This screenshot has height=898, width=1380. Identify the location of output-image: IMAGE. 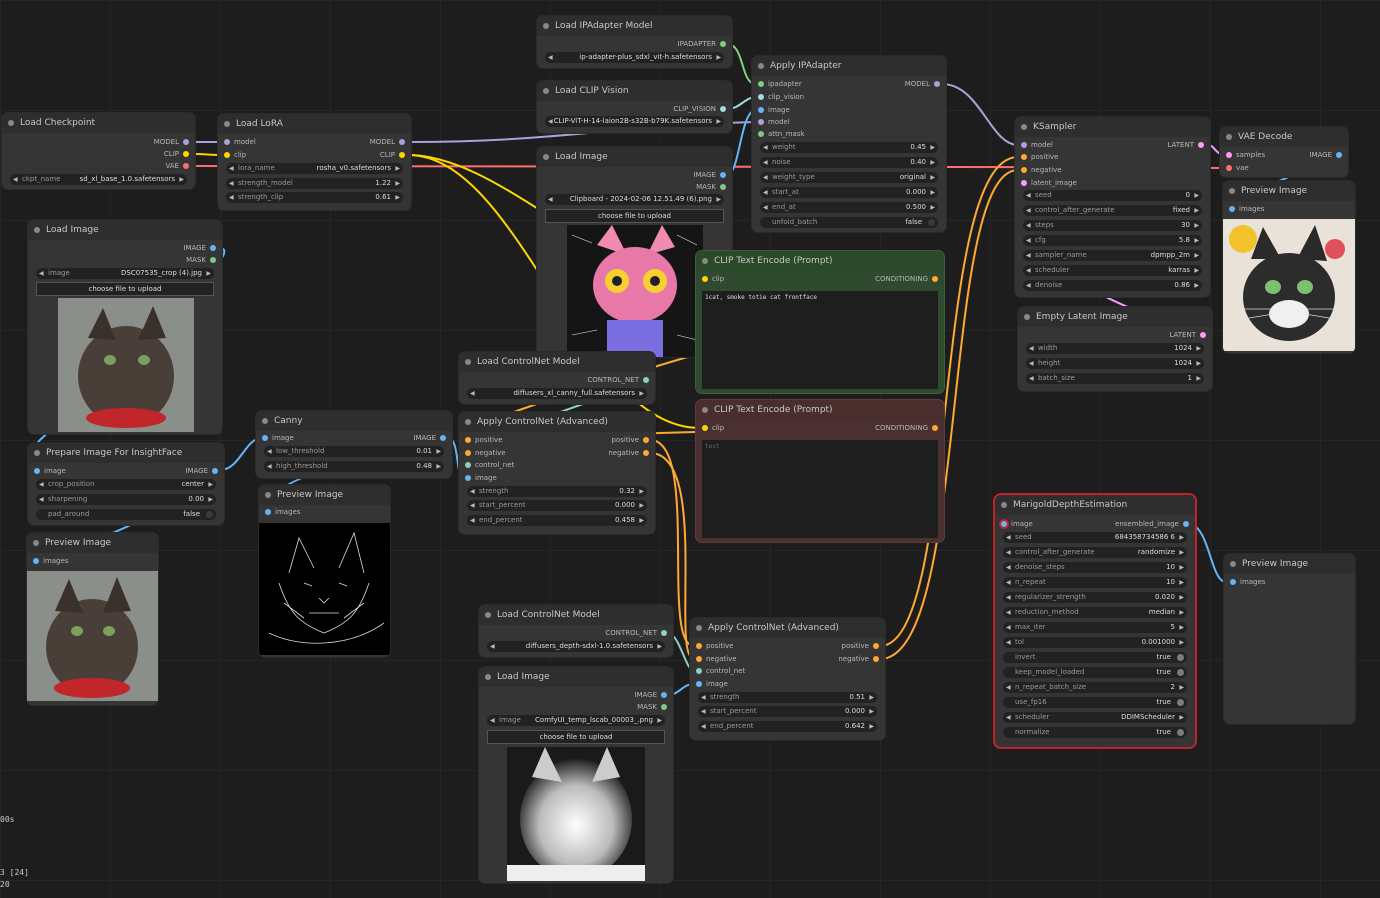
(709, 175).